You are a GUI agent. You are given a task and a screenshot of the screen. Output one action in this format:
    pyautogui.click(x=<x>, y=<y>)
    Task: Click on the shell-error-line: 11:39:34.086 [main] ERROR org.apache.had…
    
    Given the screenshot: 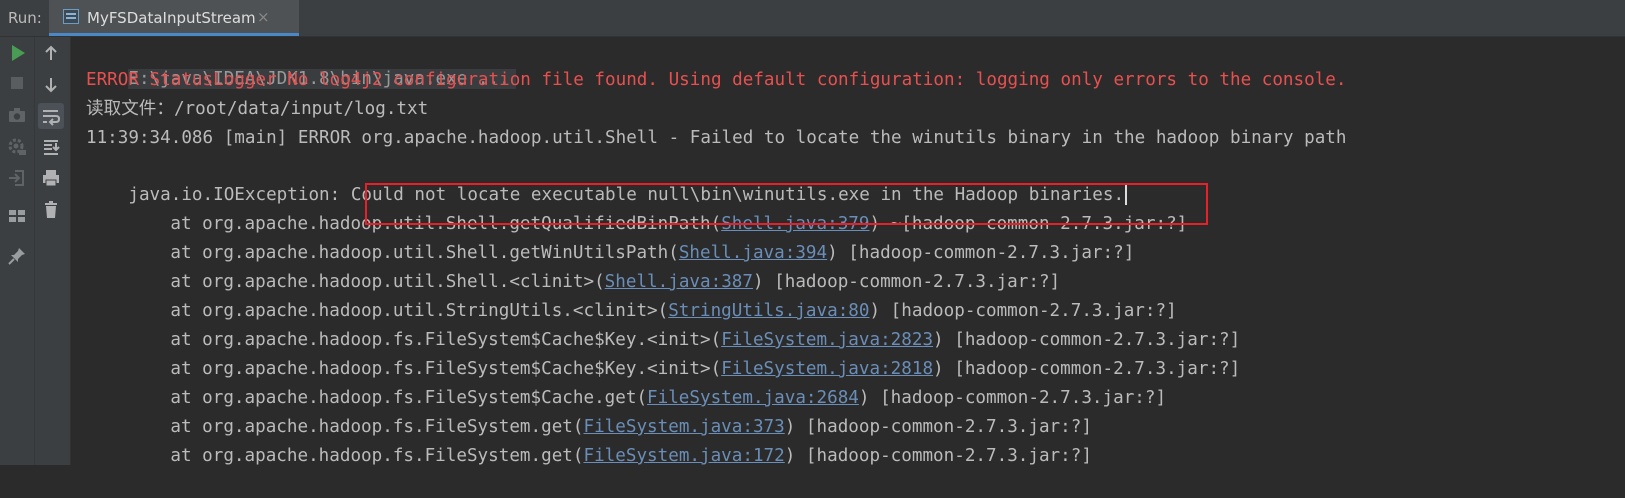 What is the action you would take?
    pyautogui.click(x=716, y=138)
    